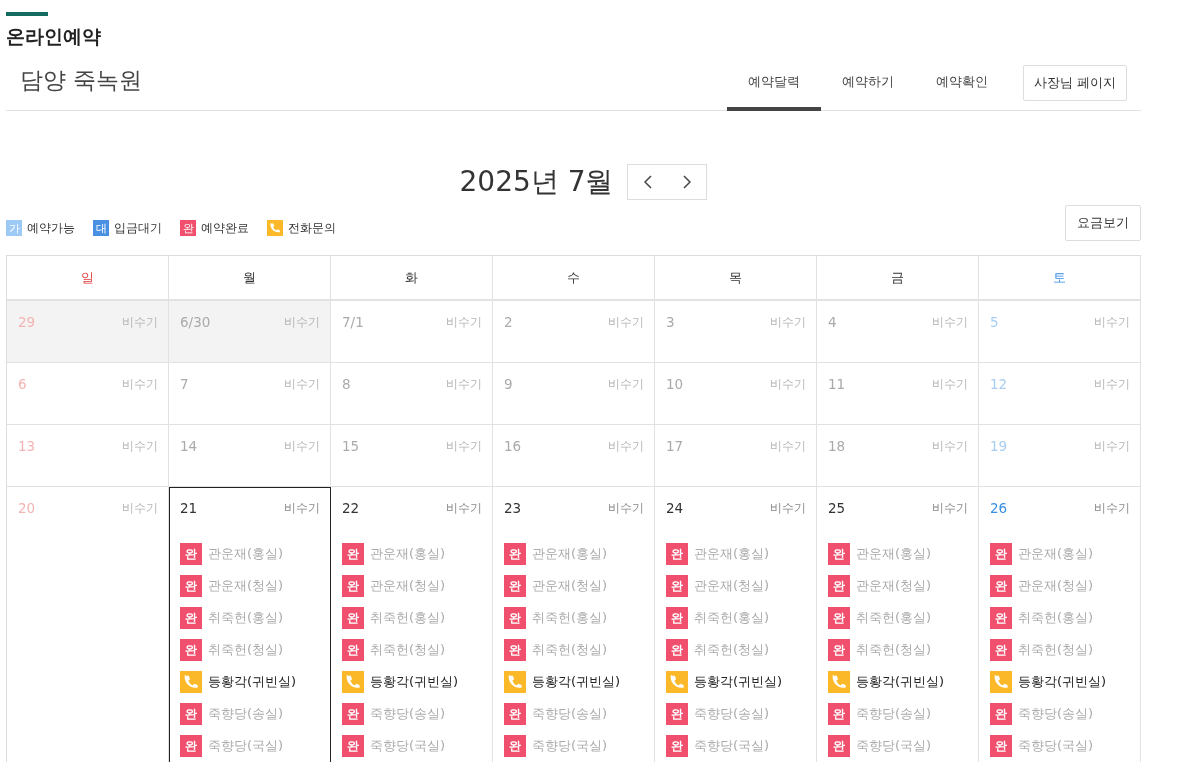  Describe the element at coordinates (138, 228) in the screenshot. I see `legend-label: 입금대기` at that location.